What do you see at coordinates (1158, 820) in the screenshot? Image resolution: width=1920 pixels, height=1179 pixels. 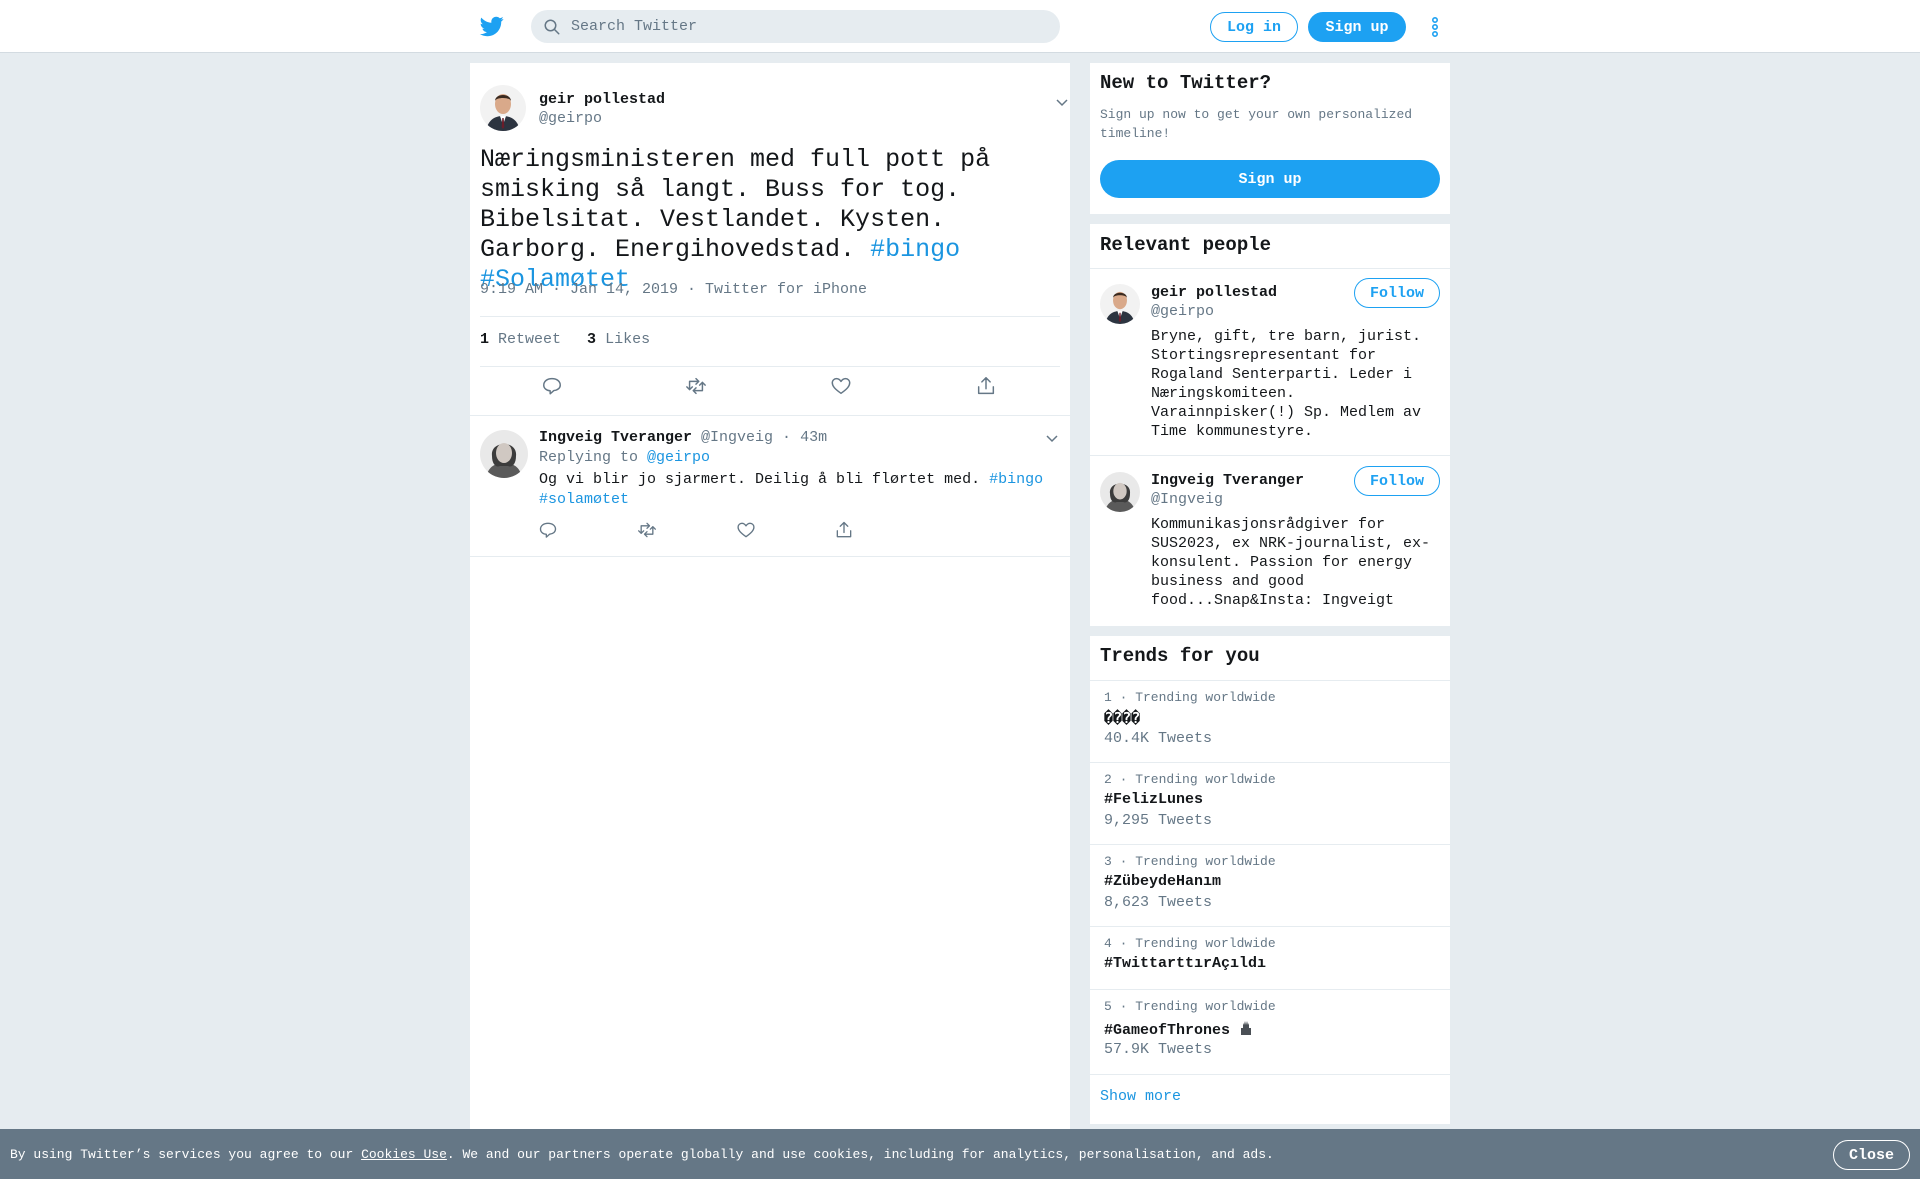 I see `trend-count: 9,295 Tweets` at bounding box center [1158, 820].